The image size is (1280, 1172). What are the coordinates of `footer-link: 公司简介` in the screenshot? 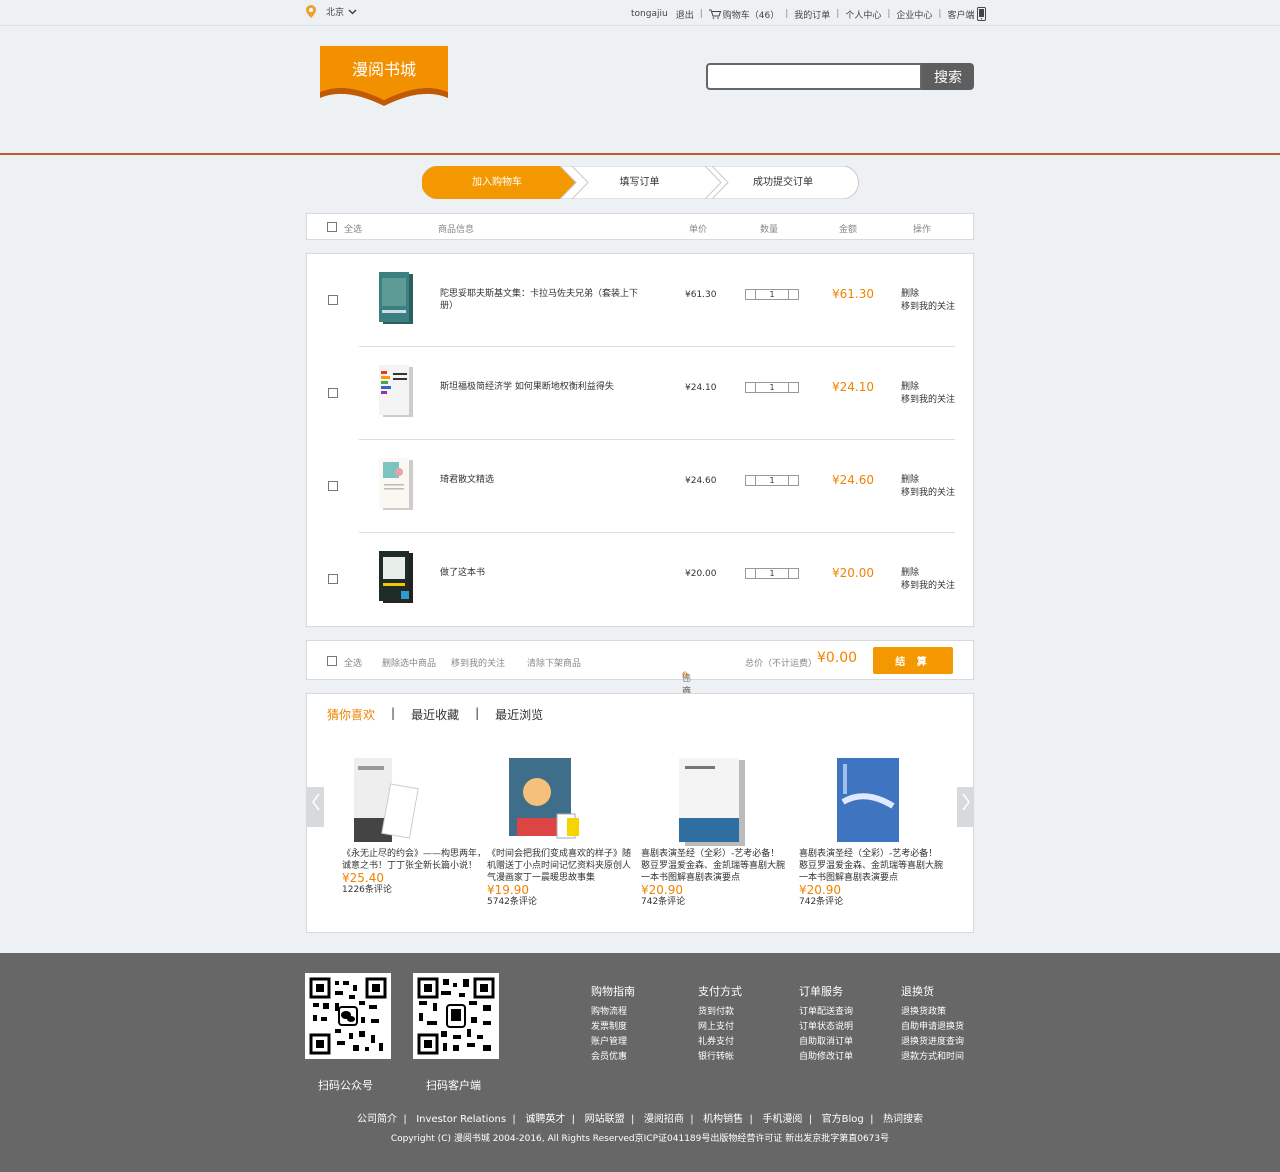 It's located at (377, 1119).